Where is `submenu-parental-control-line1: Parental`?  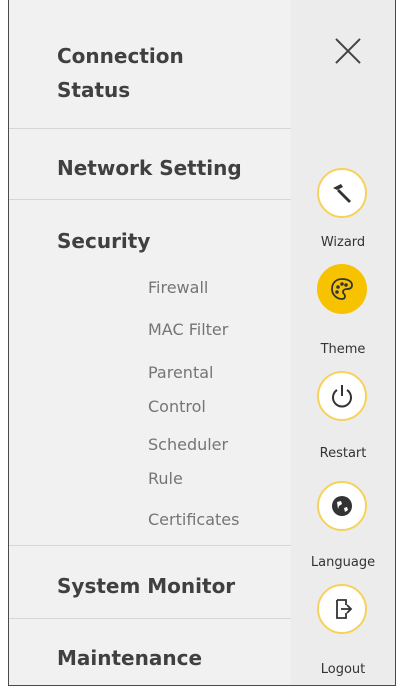 submenu-parental-control-line1: Parental is located at coordinates (181, 372).